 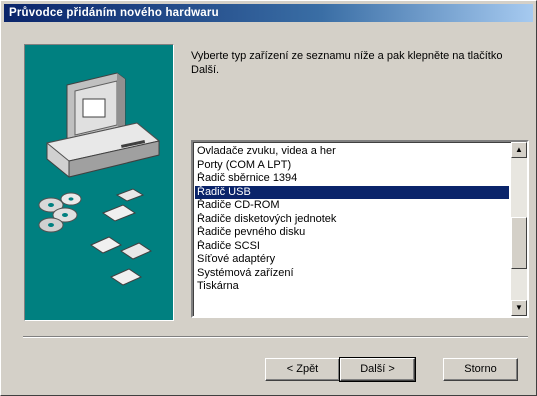 I want to click on scroll-up-icon: ▲, so click(x=519, y=150).